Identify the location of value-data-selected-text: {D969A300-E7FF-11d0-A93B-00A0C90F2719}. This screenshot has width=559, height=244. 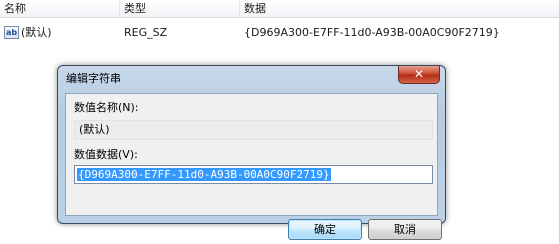
(204, 174).